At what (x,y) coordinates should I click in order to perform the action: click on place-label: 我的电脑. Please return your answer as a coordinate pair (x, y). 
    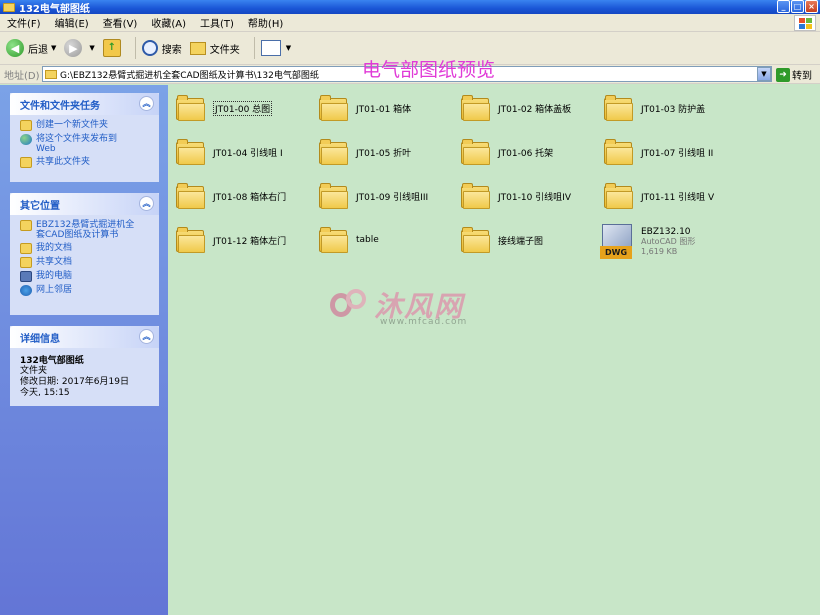
    Looking at the image, I should click on (54, 276).